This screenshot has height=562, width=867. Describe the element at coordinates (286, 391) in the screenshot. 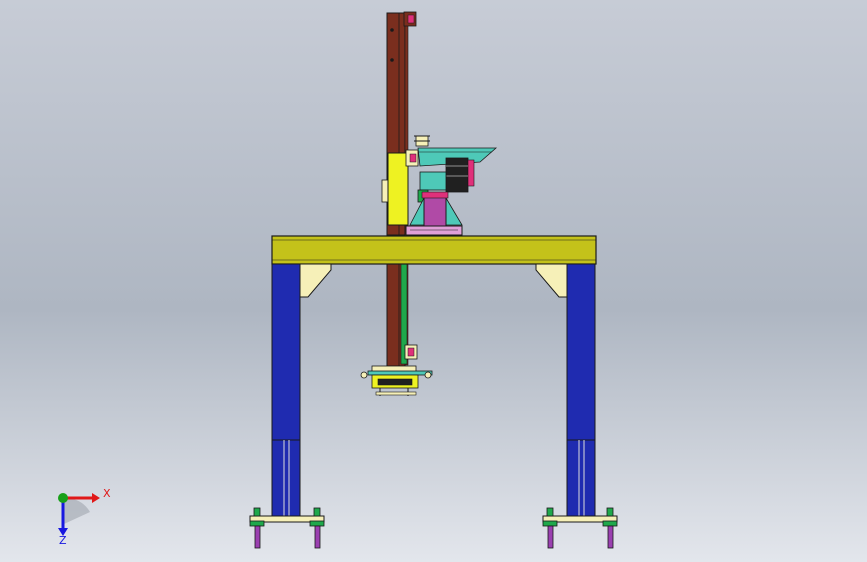

I see `left-column` at that location.